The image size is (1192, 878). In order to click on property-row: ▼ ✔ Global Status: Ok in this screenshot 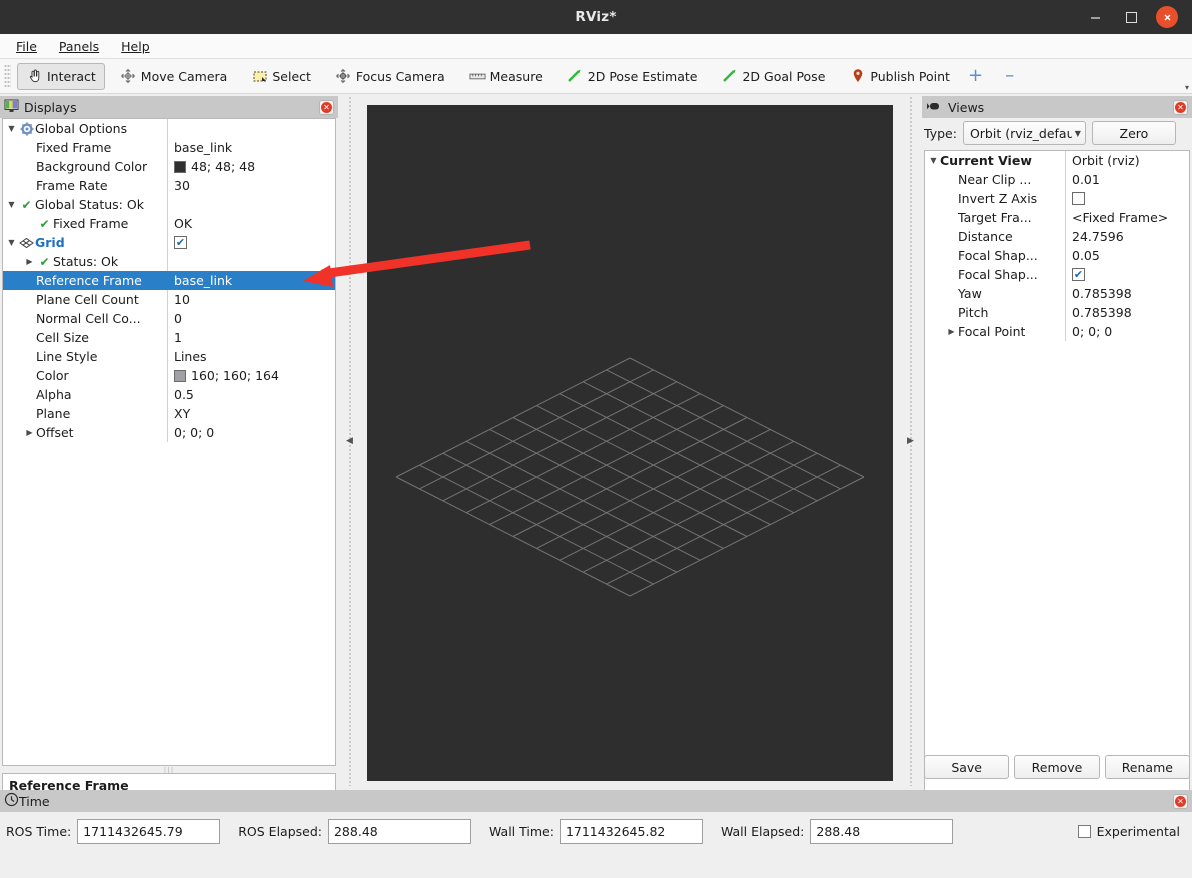, I will do `click(169, 204)`.